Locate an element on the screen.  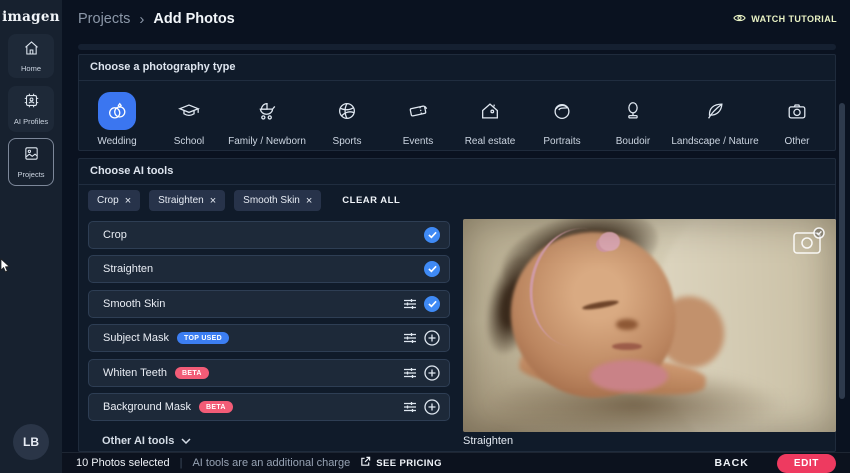
external-link-icon is located at coordinates (365, 463).